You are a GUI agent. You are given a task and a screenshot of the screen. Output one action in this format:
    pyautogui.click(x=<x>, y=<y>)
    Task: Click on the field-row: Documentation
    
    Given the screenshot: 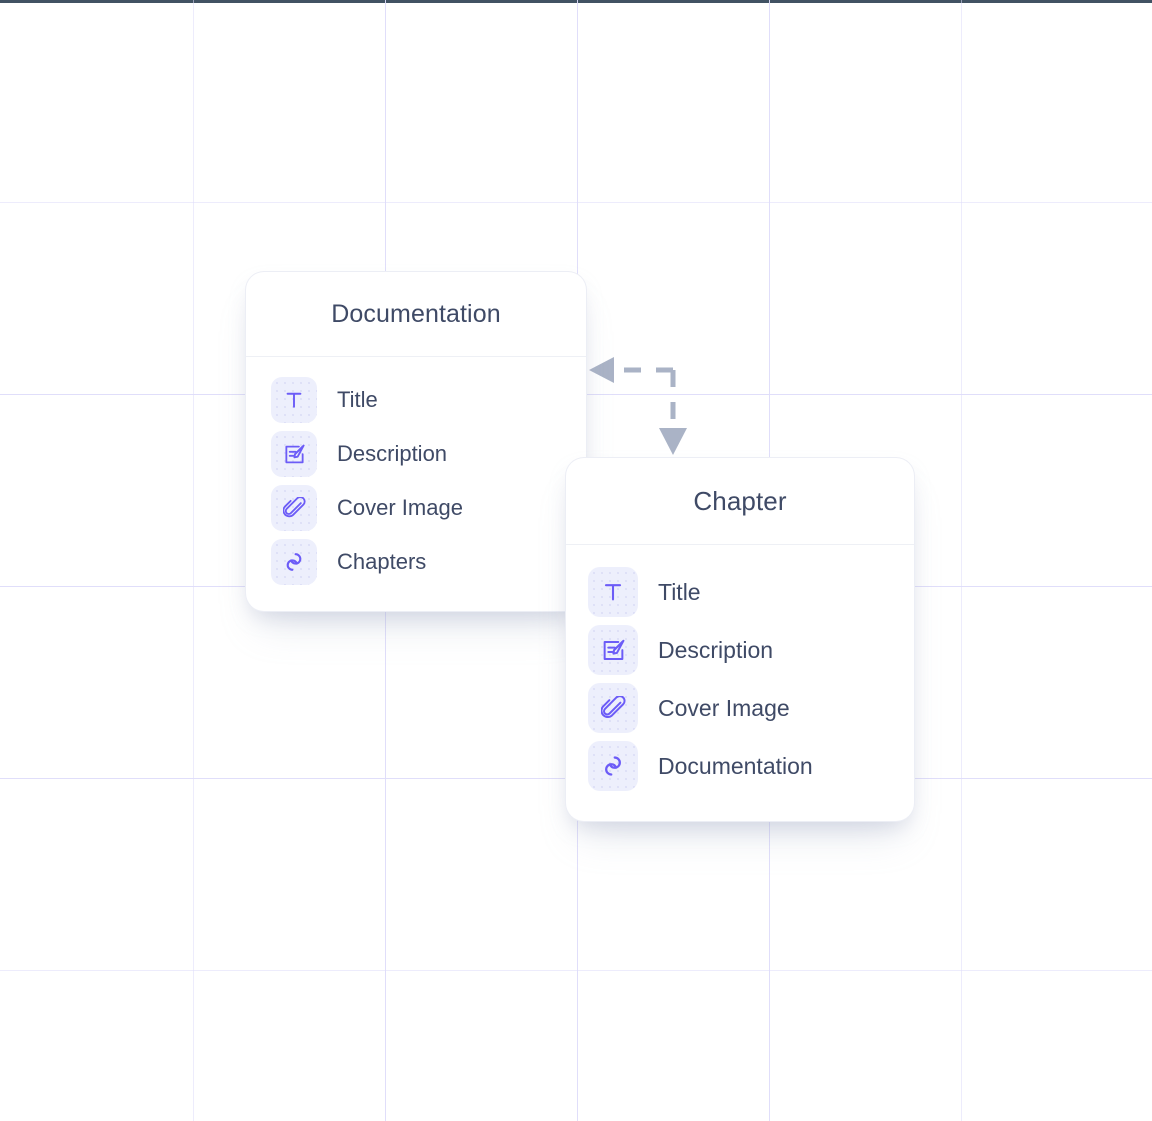 What is the action you would take?
    pyautogui.click(x=740, y=766)
    